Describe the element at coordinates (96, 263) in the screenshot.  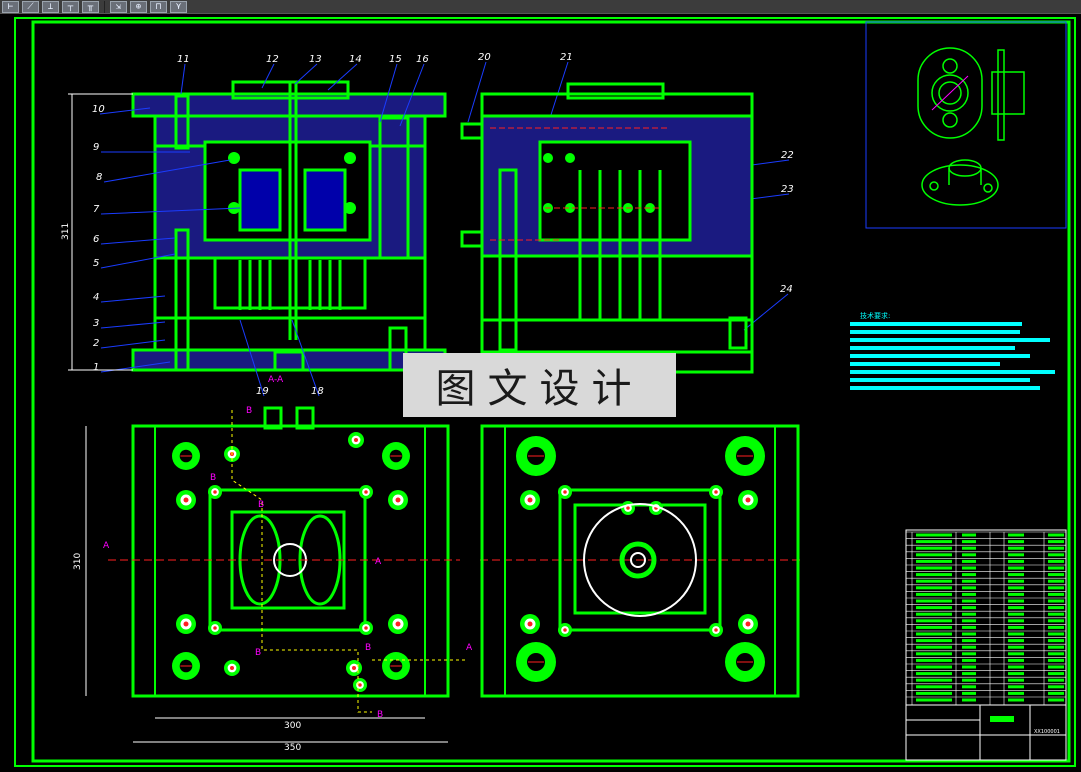
I see `part-number-label: 5` at that location.